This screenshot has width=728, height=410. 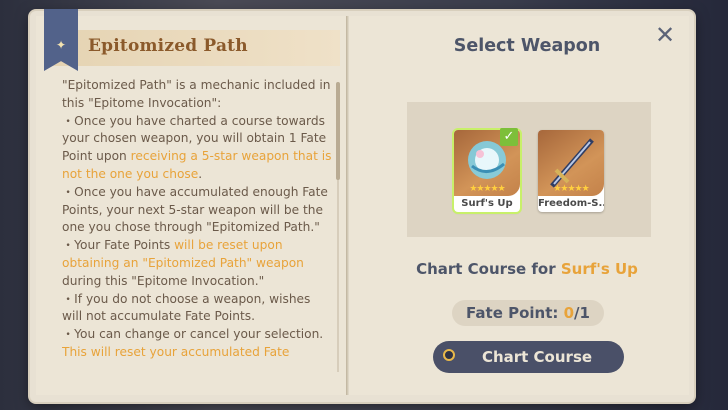 What do you see at coordinates (168, 46) in the screenshot?
I see `left-page-title: Epitomized Path` at bounding box center [168, 46].